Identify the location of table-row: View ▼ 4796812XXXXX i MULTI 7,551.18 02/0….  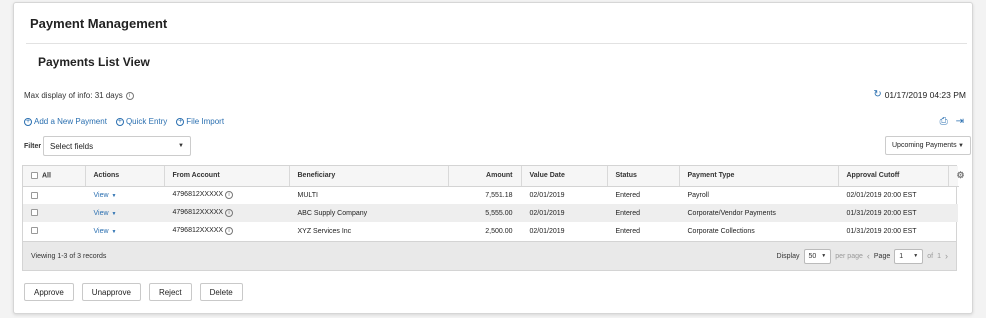
(490, 195).